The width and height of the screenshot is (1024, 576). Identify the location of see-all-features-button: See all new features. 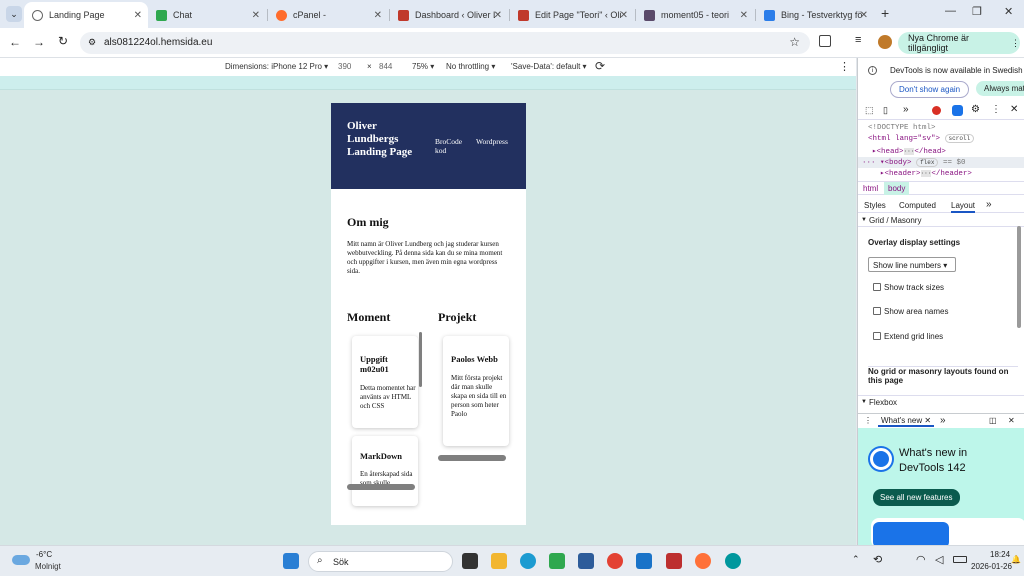
(916, 497).